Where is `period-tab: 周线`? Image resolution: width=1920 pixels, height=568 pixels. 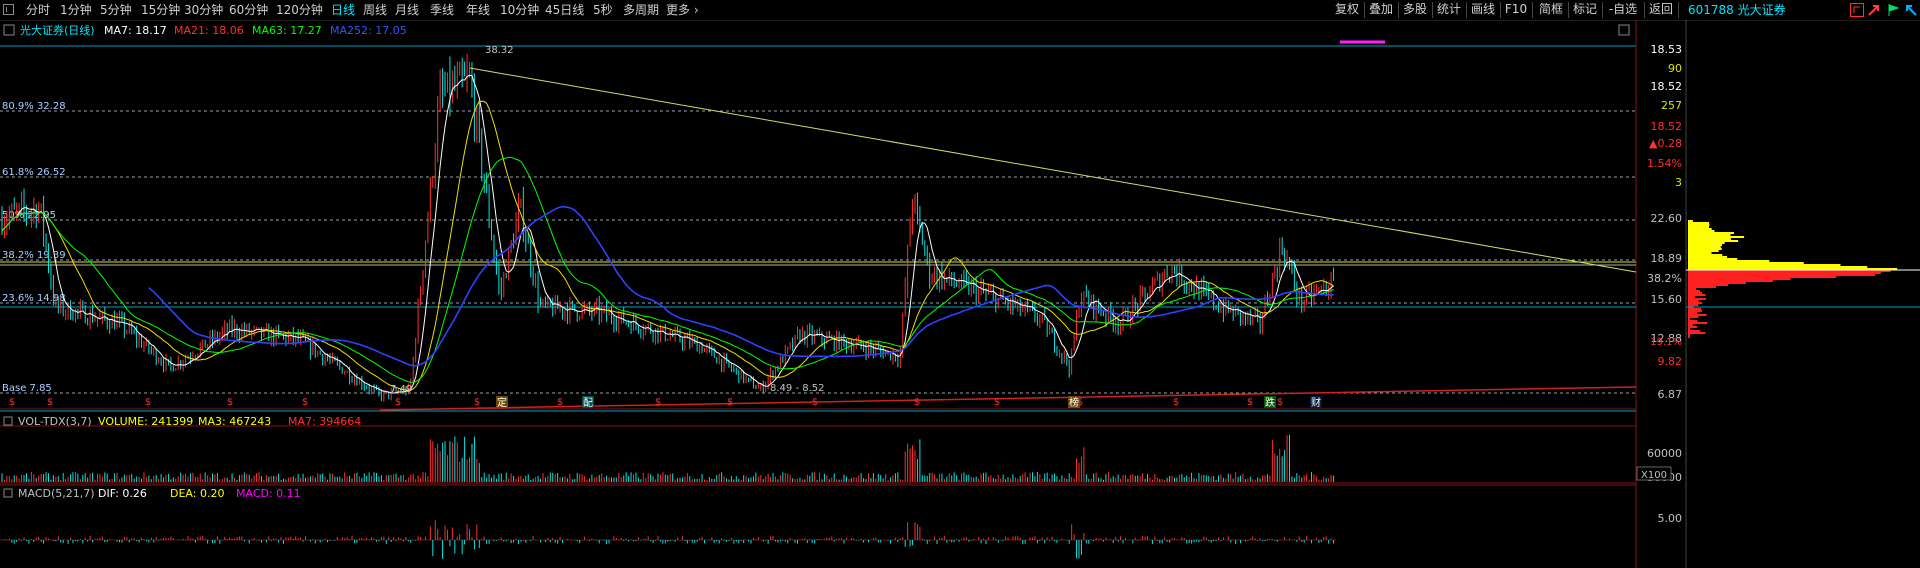
period-tab: 周线 is located at coordinates (375, 10).